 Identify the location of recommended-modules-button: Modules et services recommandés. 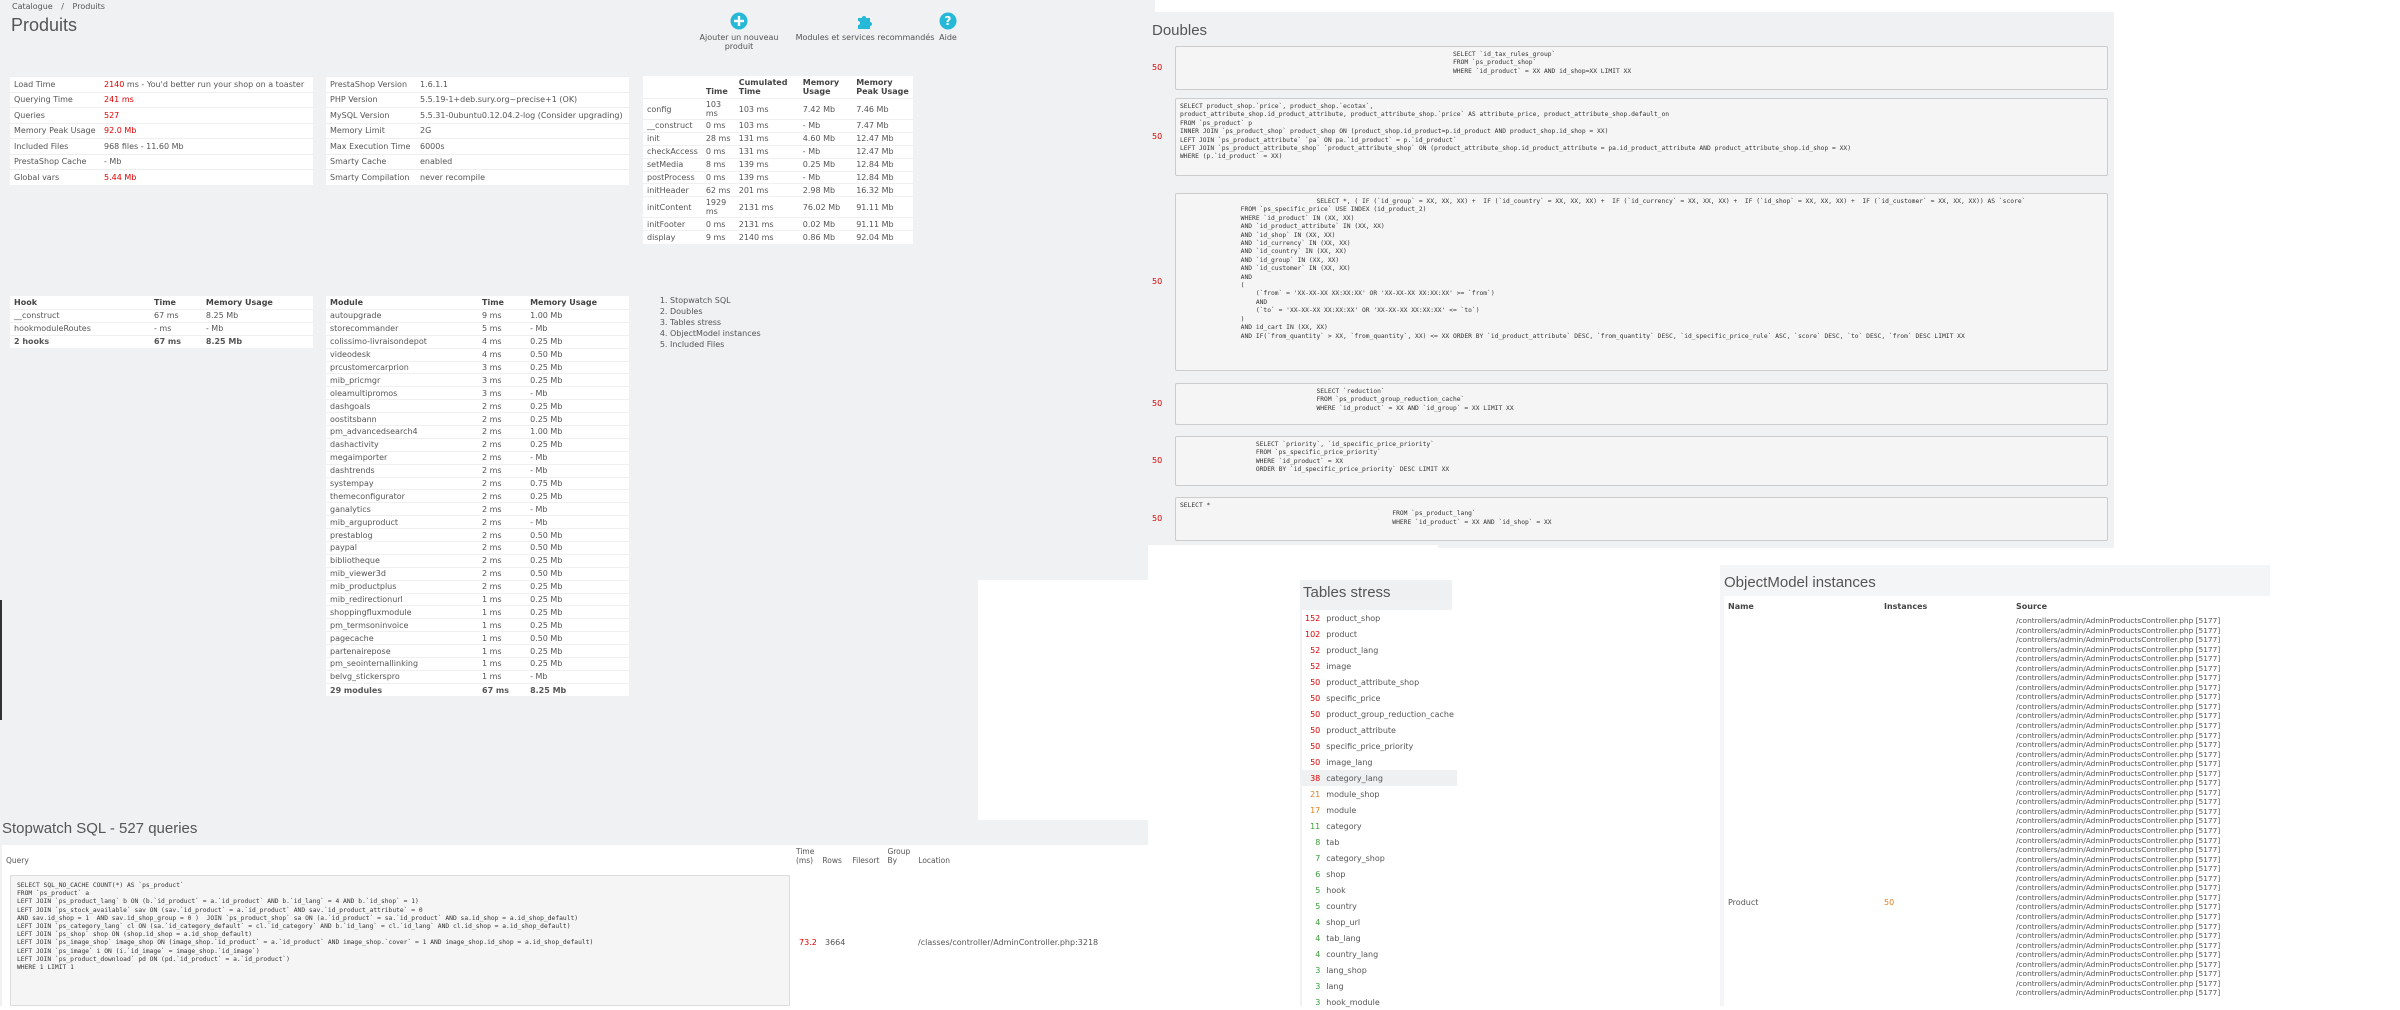
(865, 27).